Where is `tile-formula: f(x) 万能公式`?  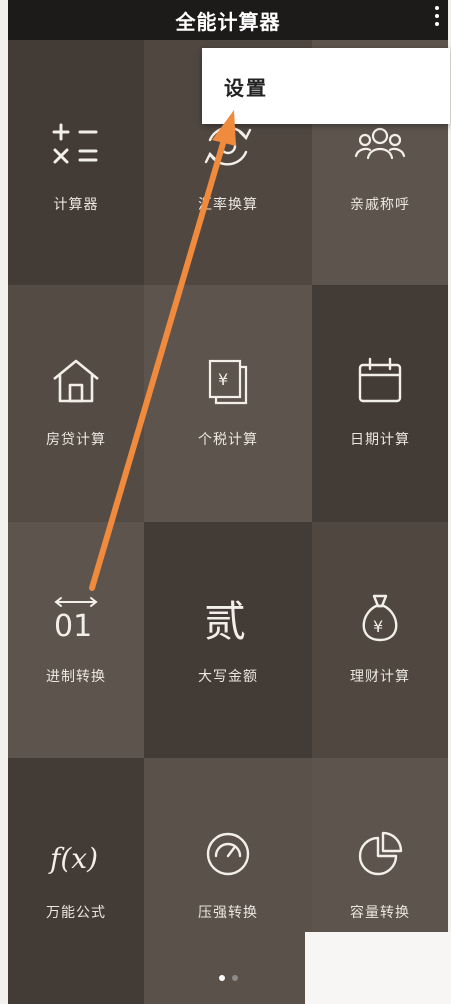
tile-formula: f(x) 万能公式 is located at coordinates (76, 881).